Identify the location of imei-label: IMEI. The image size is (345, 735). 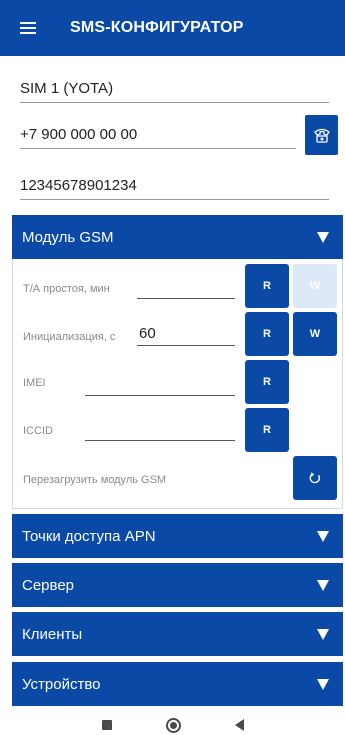
(34, 383).